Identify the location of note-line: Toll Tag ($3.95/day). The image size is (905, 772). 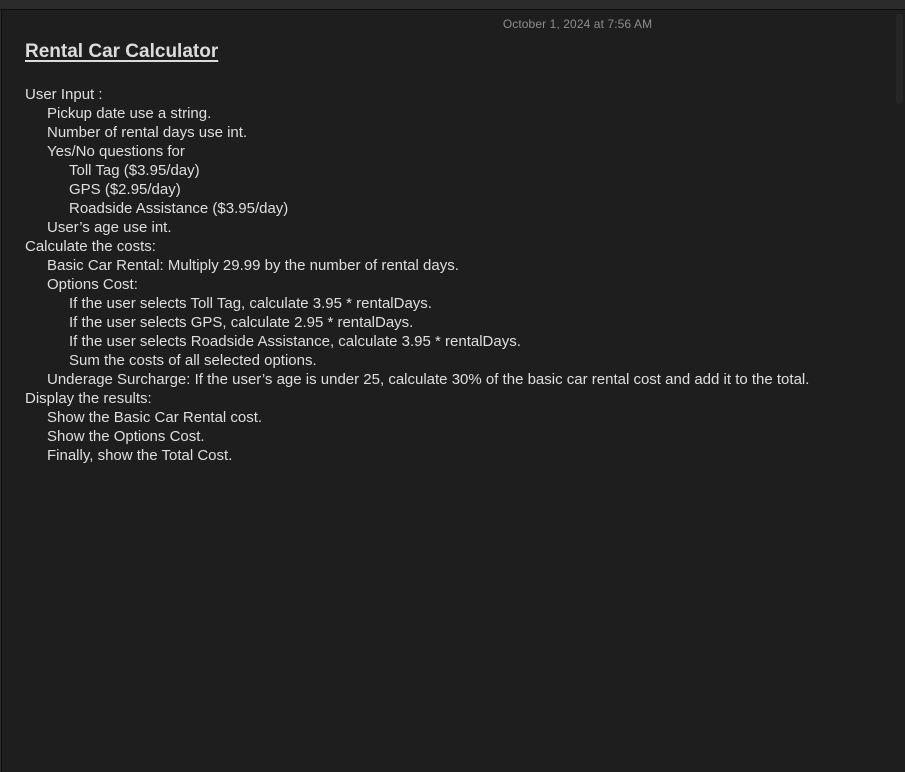
(462, 170).